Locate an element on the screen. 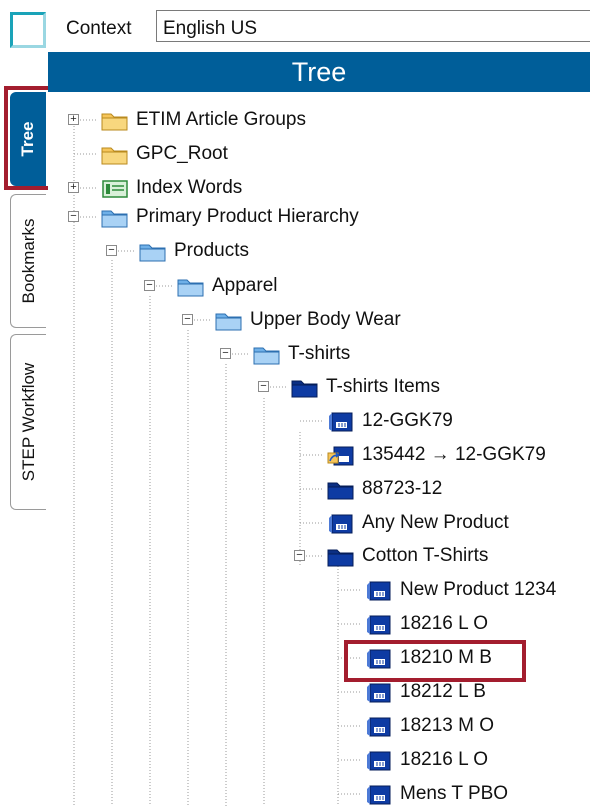  tree-node: 88723-12 is located at coordinates (384, 489).